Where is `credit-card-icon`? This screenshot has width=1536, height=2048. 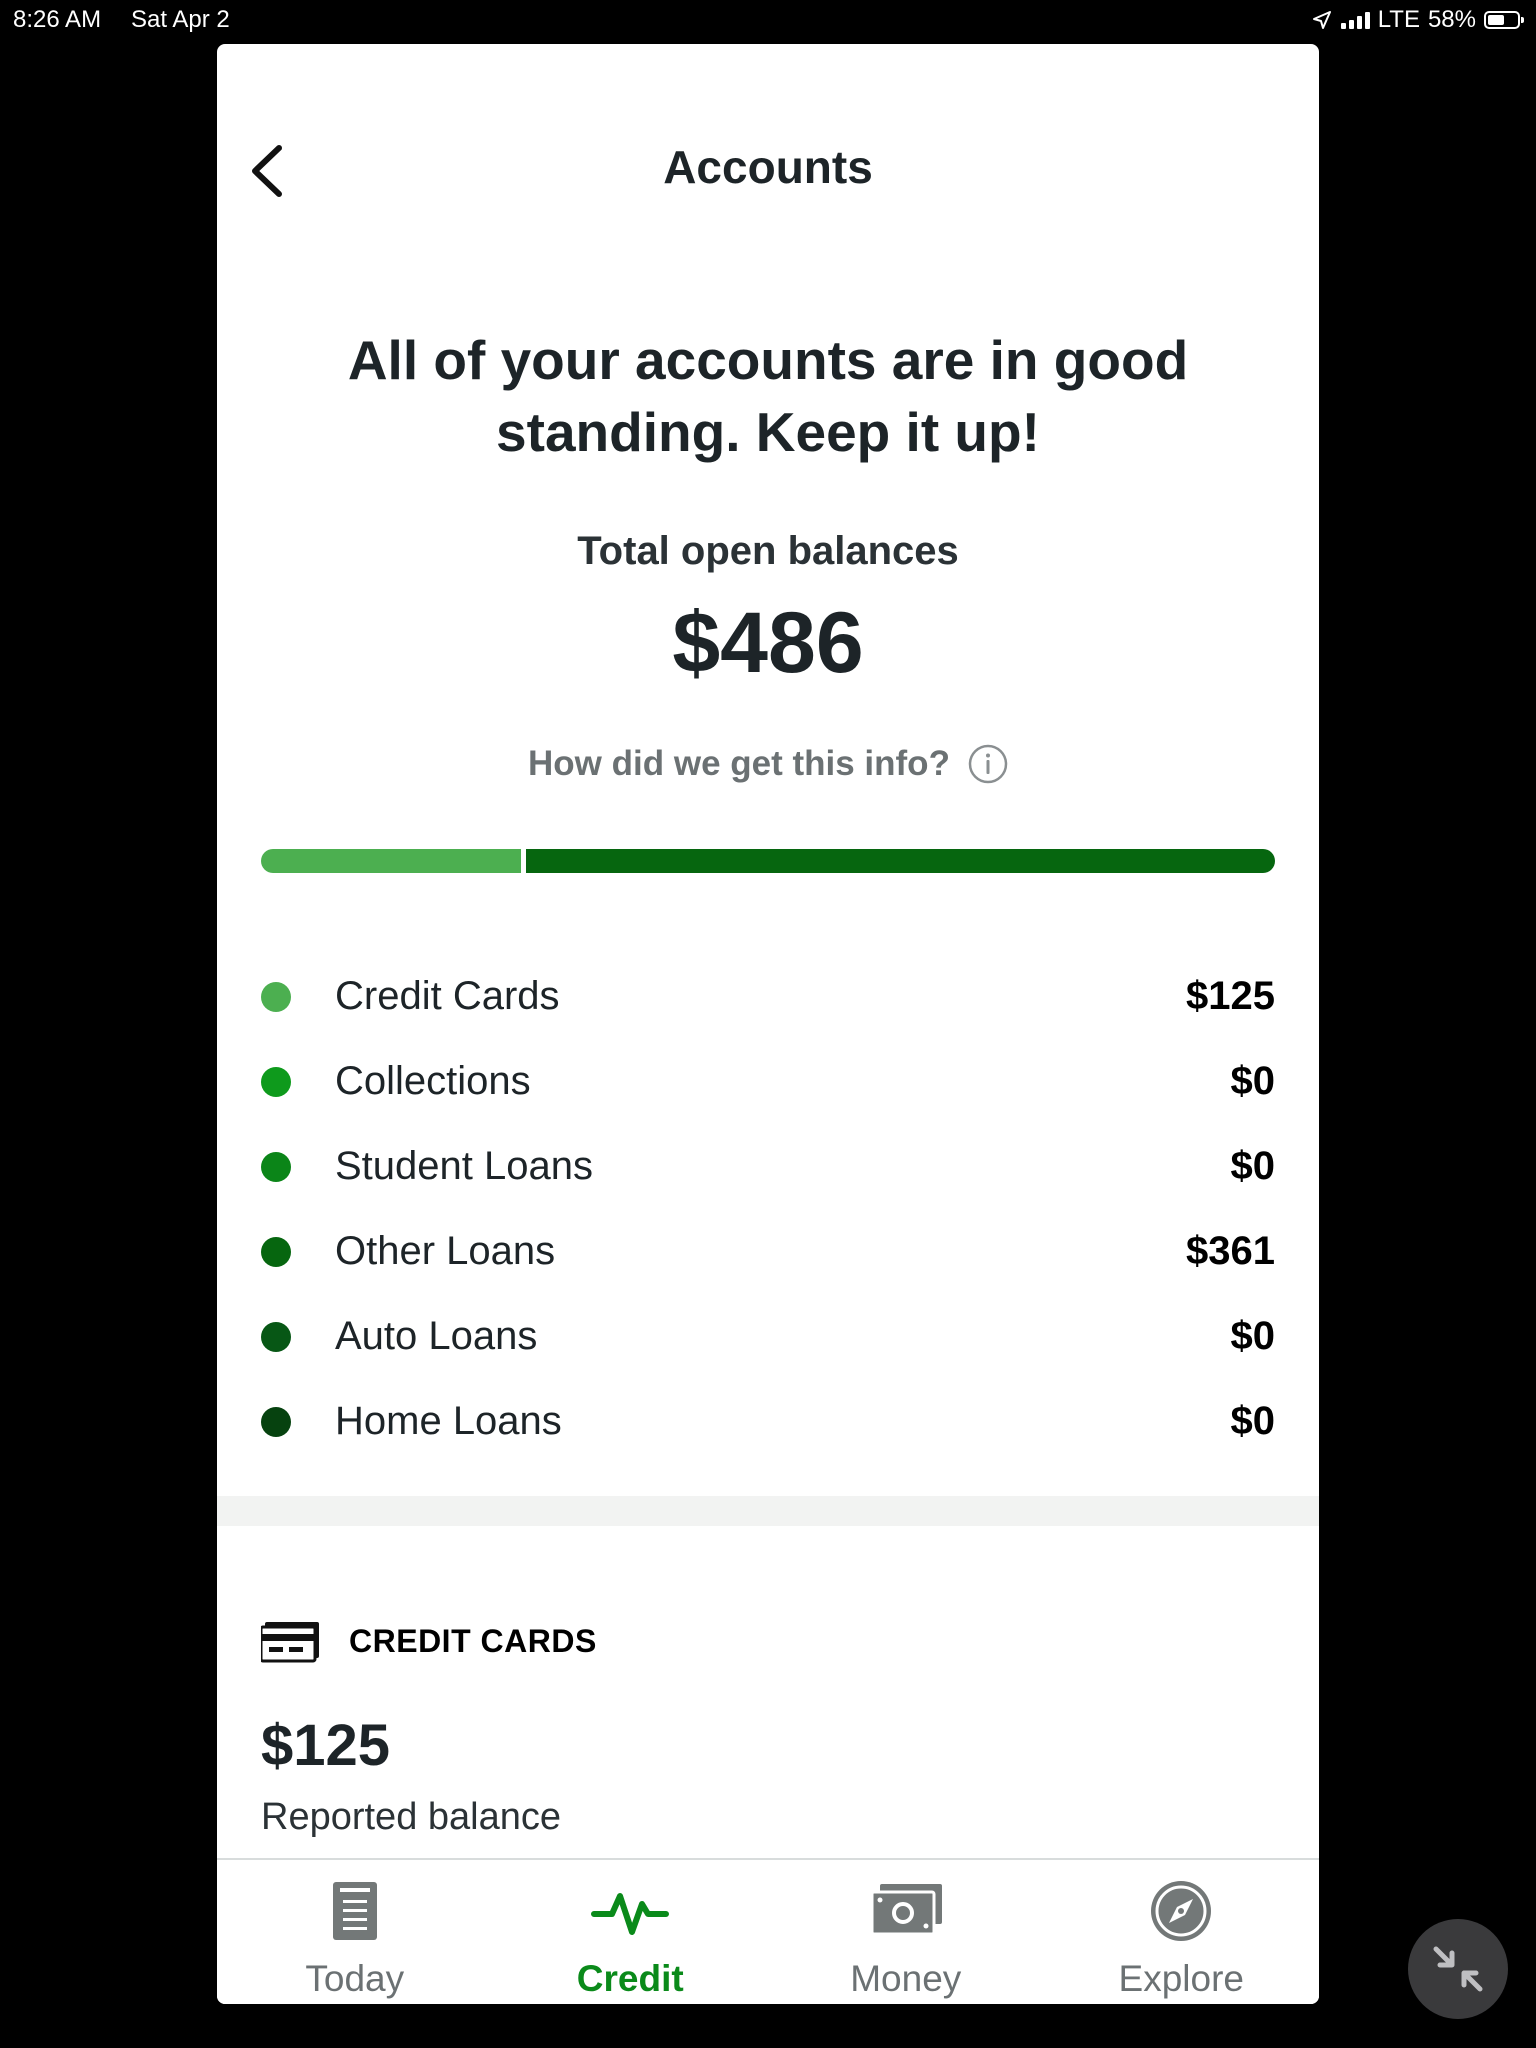 credit-card-icon is located at coordinates (290, 1642).